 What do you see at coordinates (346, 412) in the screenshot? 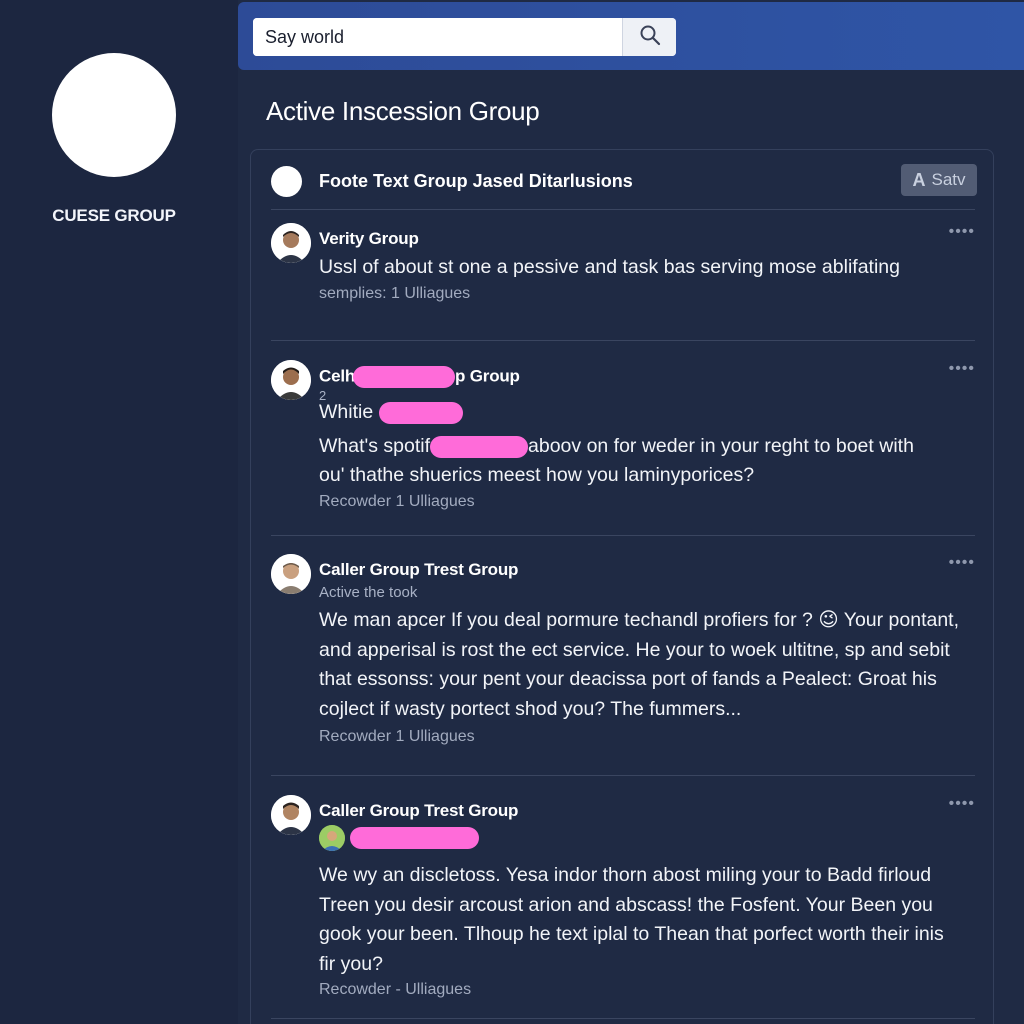
I see `post-sub-label: Whitie` at bounding box center [346, 412].